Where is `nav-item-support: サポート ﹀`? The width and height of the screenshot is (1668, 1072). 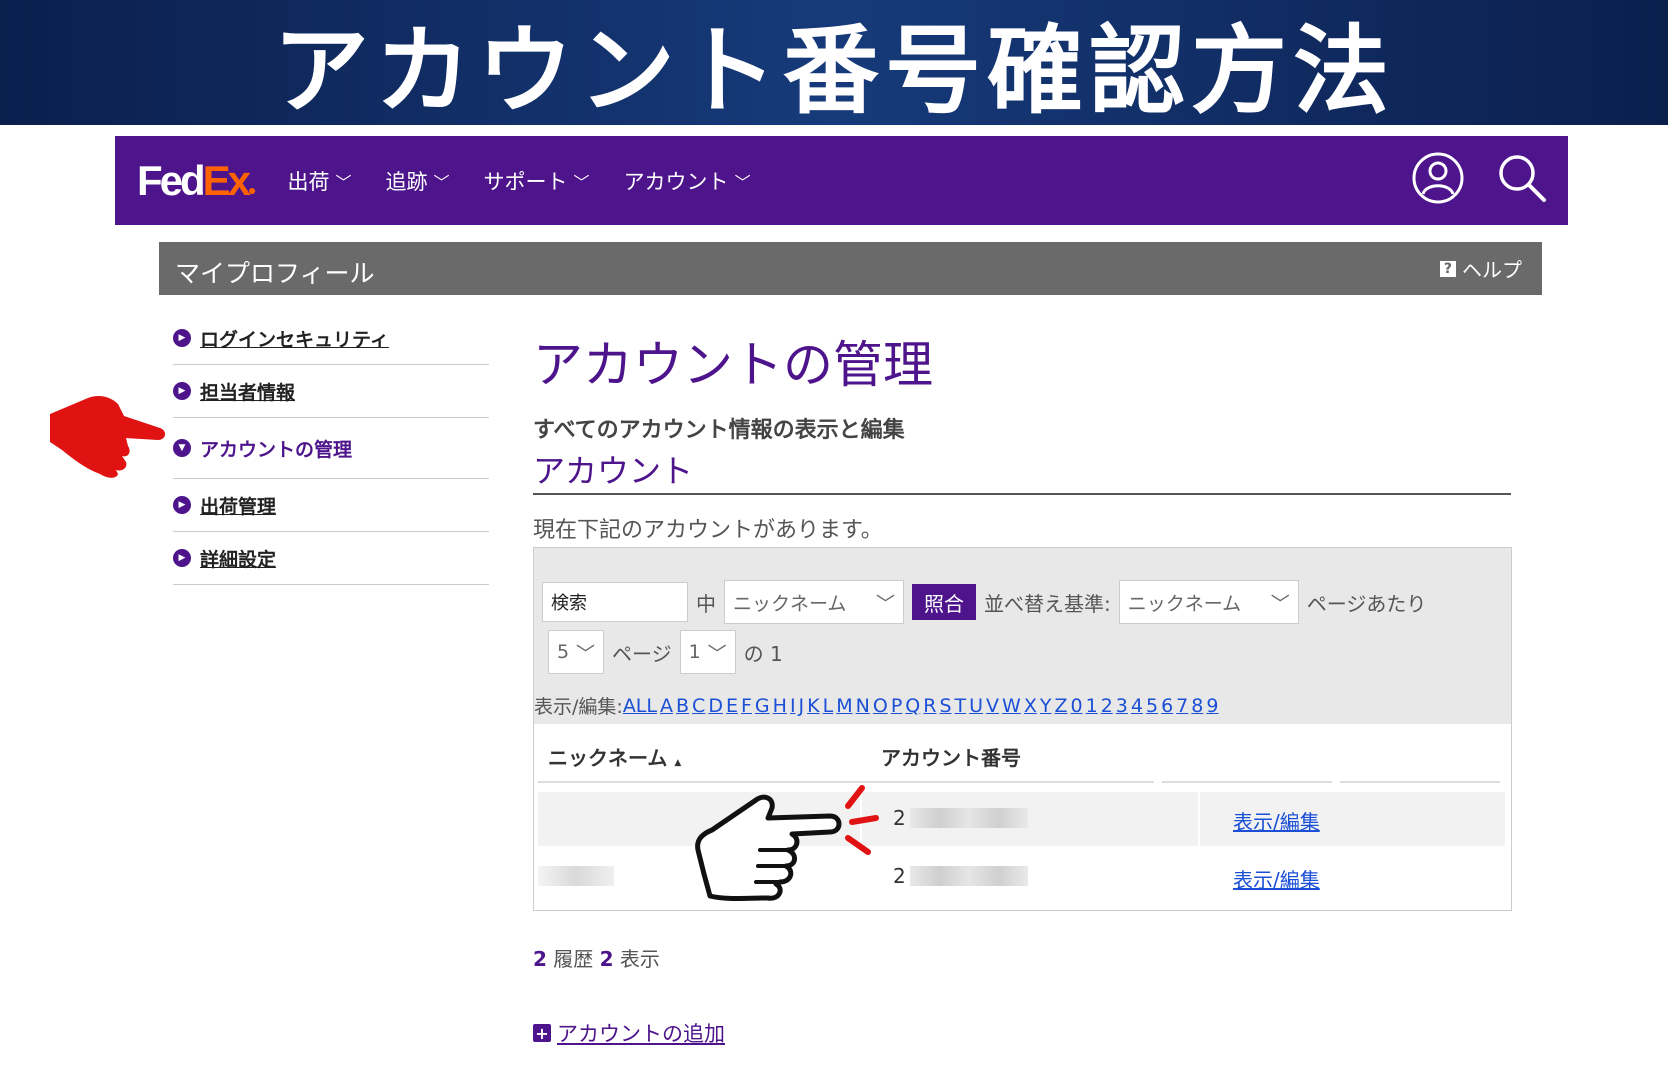 nav-item-support: サポート ﹀ is located at coordinates (537, 181).